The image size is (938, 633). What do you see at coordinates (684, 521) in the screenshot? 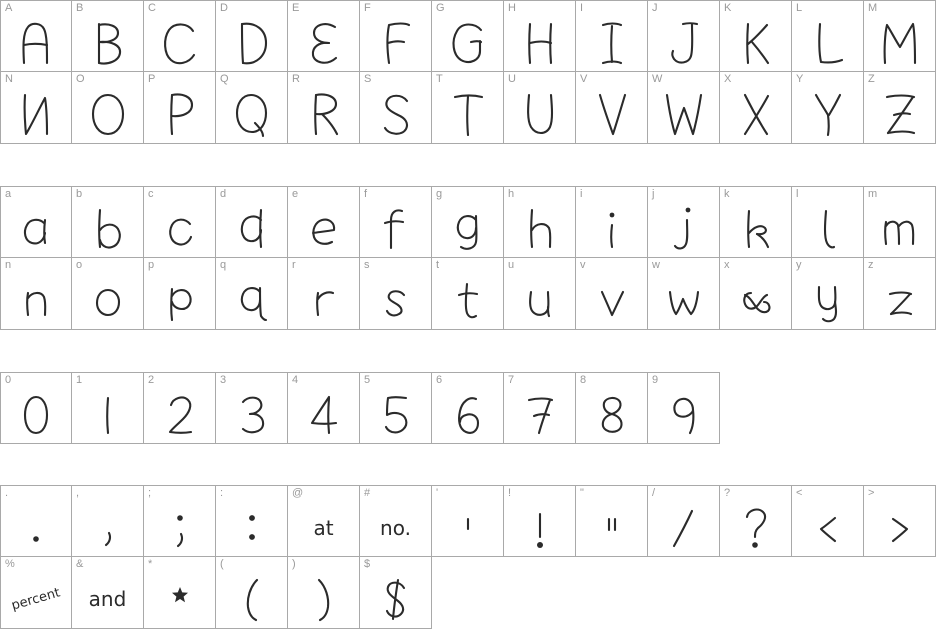
I see `glyph-cell-punctuation-/: /` at bounding box center [684, 521].